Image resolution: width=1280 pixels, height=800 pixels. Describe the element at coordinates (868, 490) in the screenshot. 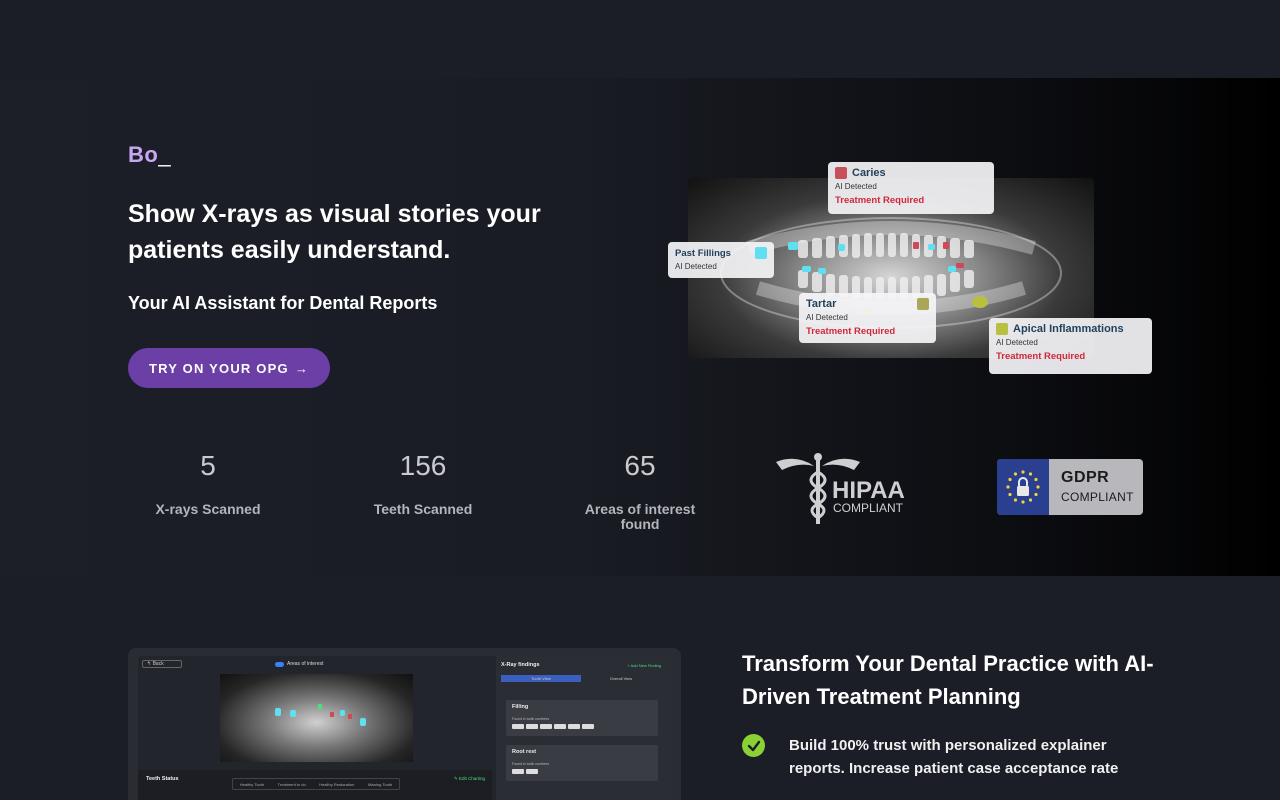

I see `hipaa-text: HIPAA` at that location.